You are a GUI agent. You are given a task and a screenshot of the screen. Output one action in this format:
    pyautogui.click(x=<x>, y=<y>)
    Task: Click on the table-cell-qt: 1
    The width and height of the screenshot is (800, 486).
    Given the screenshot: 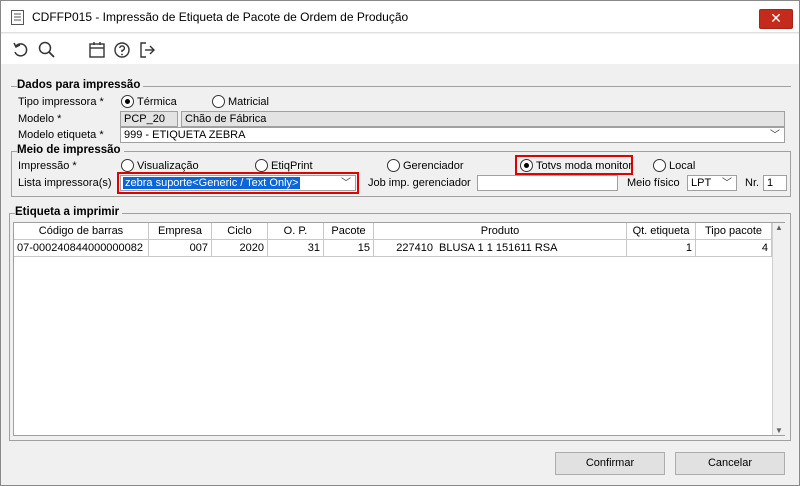 What is the action you would take?
    pyautogui.click(x=661, y=248)
    